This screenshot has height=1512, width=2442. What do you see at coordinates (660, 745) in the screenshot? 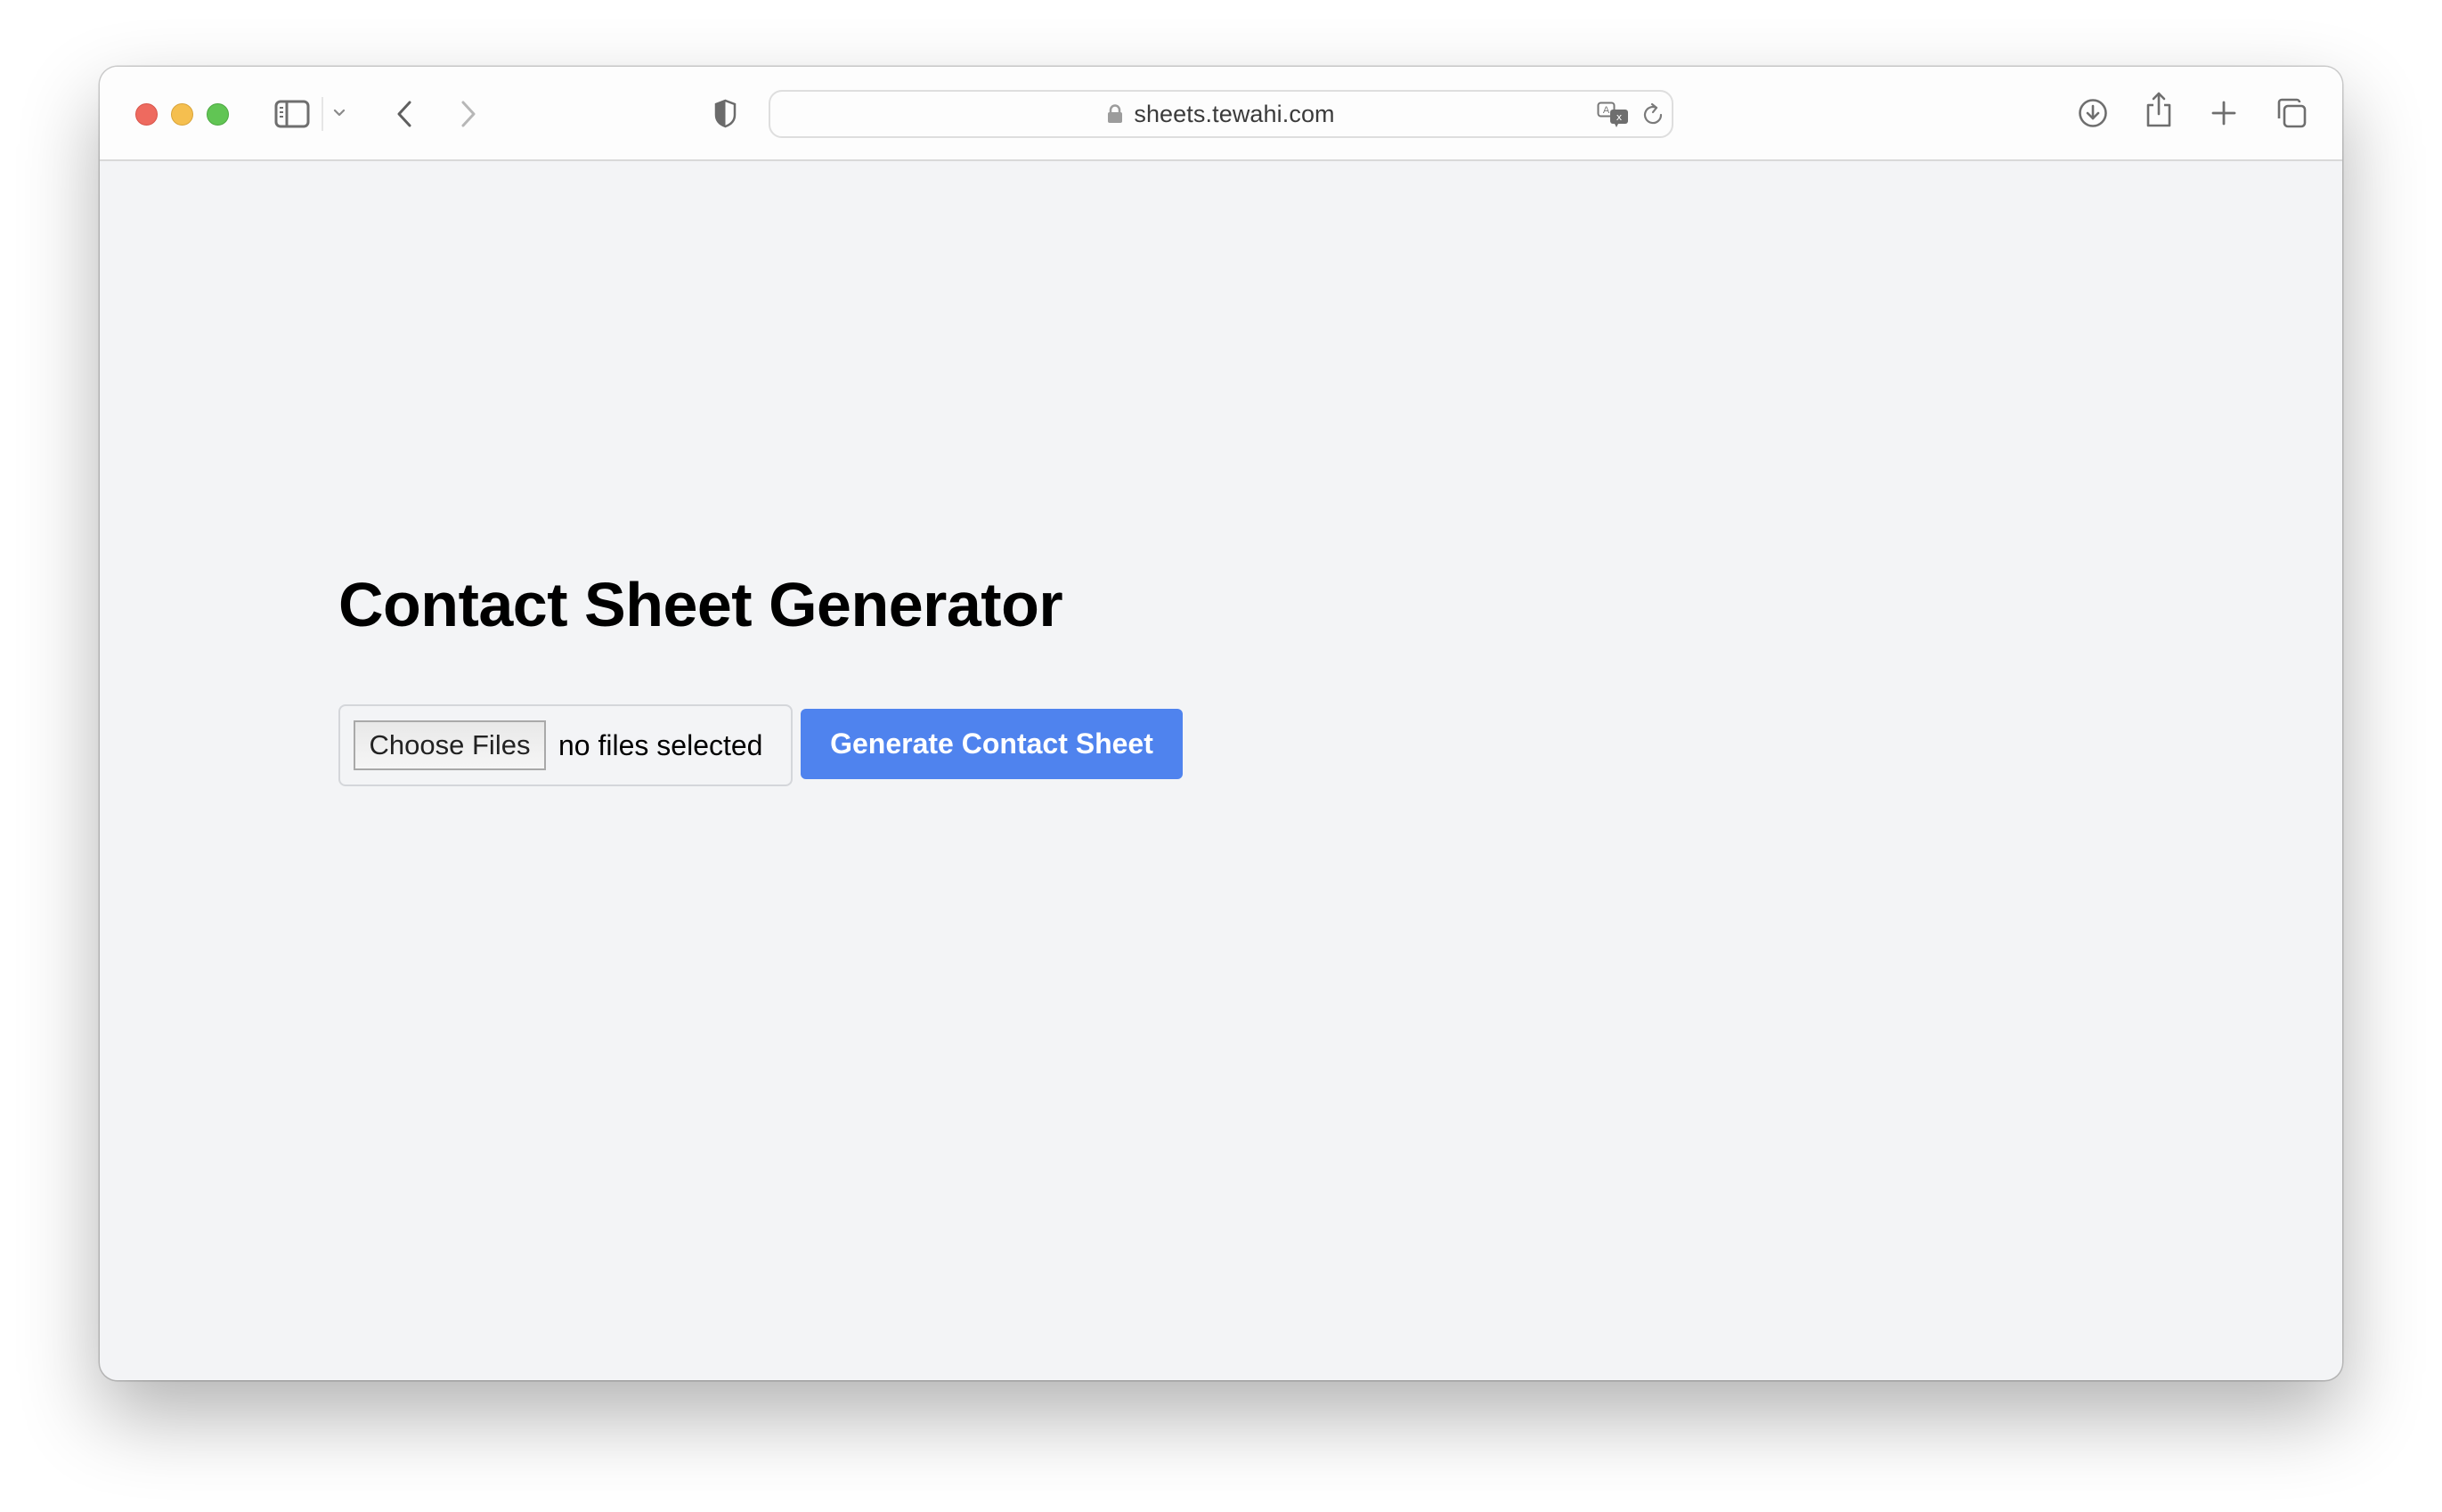
I see `file-selection-status: no files selected` at bounding box center [660, 745].